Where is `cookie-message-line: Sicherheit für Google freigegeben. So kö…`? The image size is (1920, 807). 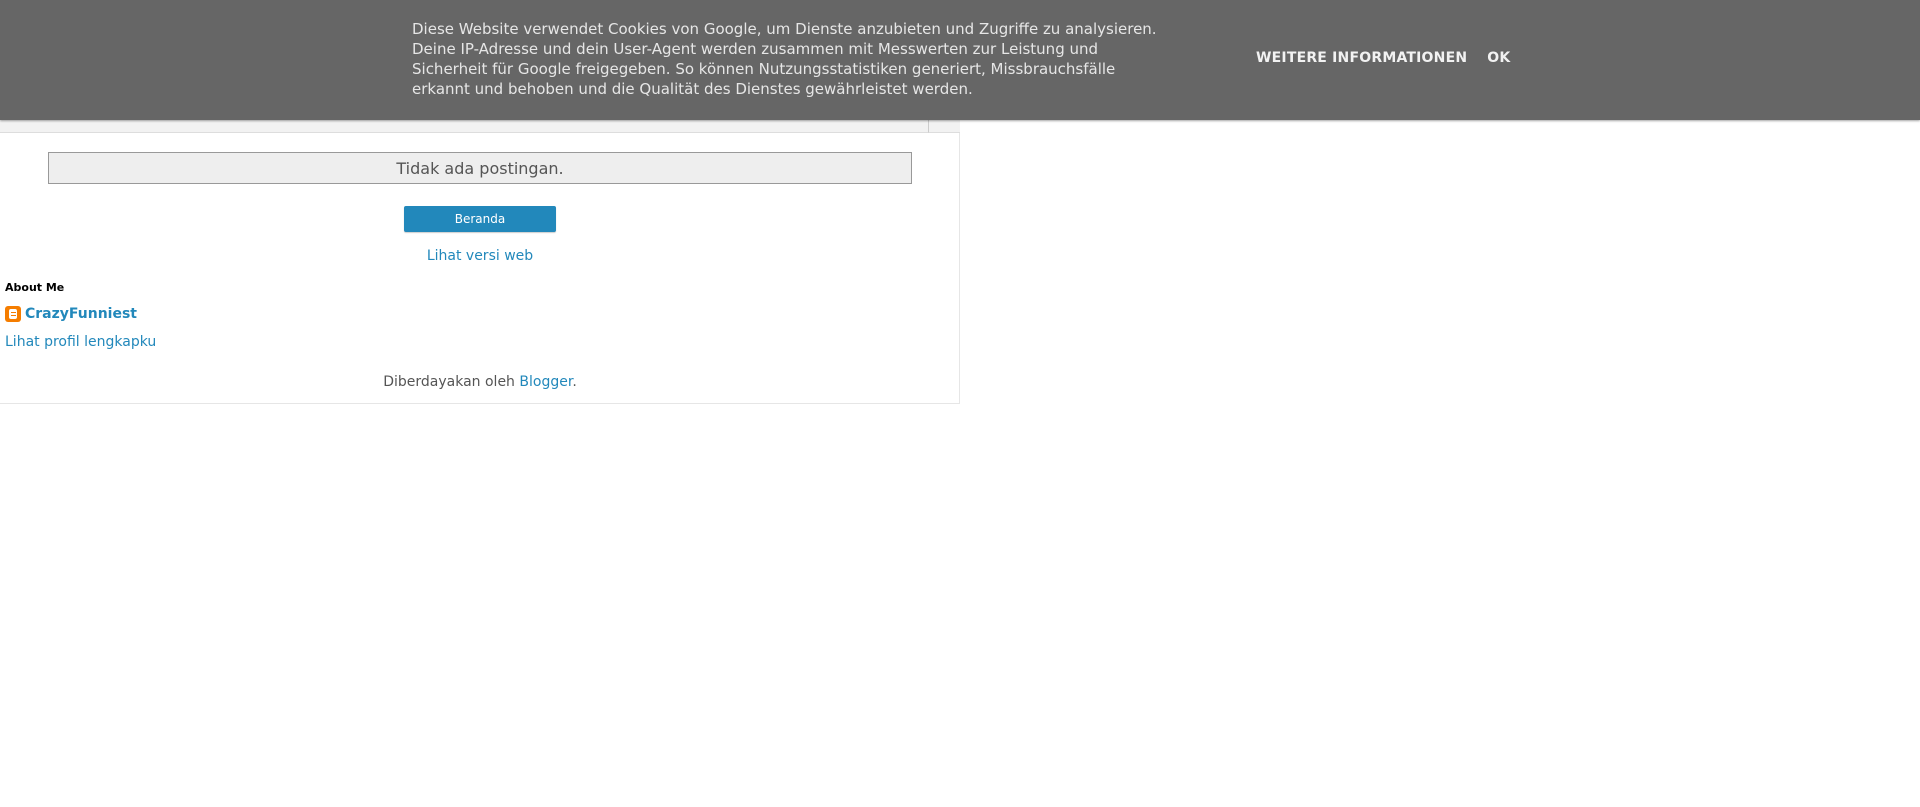 cookie-message-line: Sicherheit für Google freigegeben. So kö… is located at coordinates (764, 69).